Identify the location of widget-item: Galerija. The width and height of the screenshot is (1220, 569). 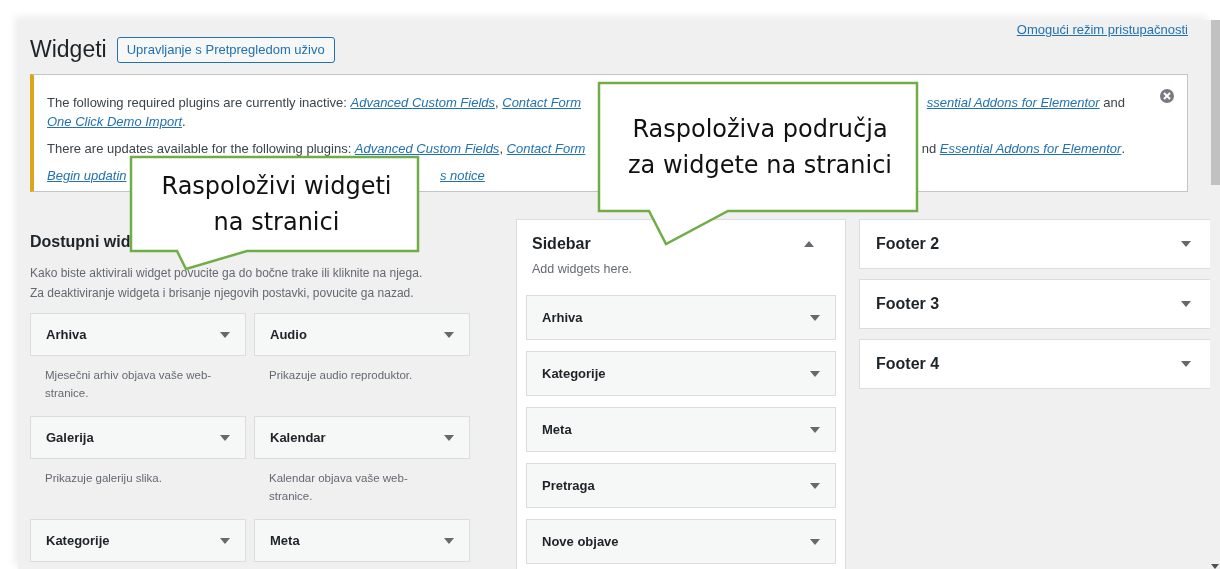
(138, 437).